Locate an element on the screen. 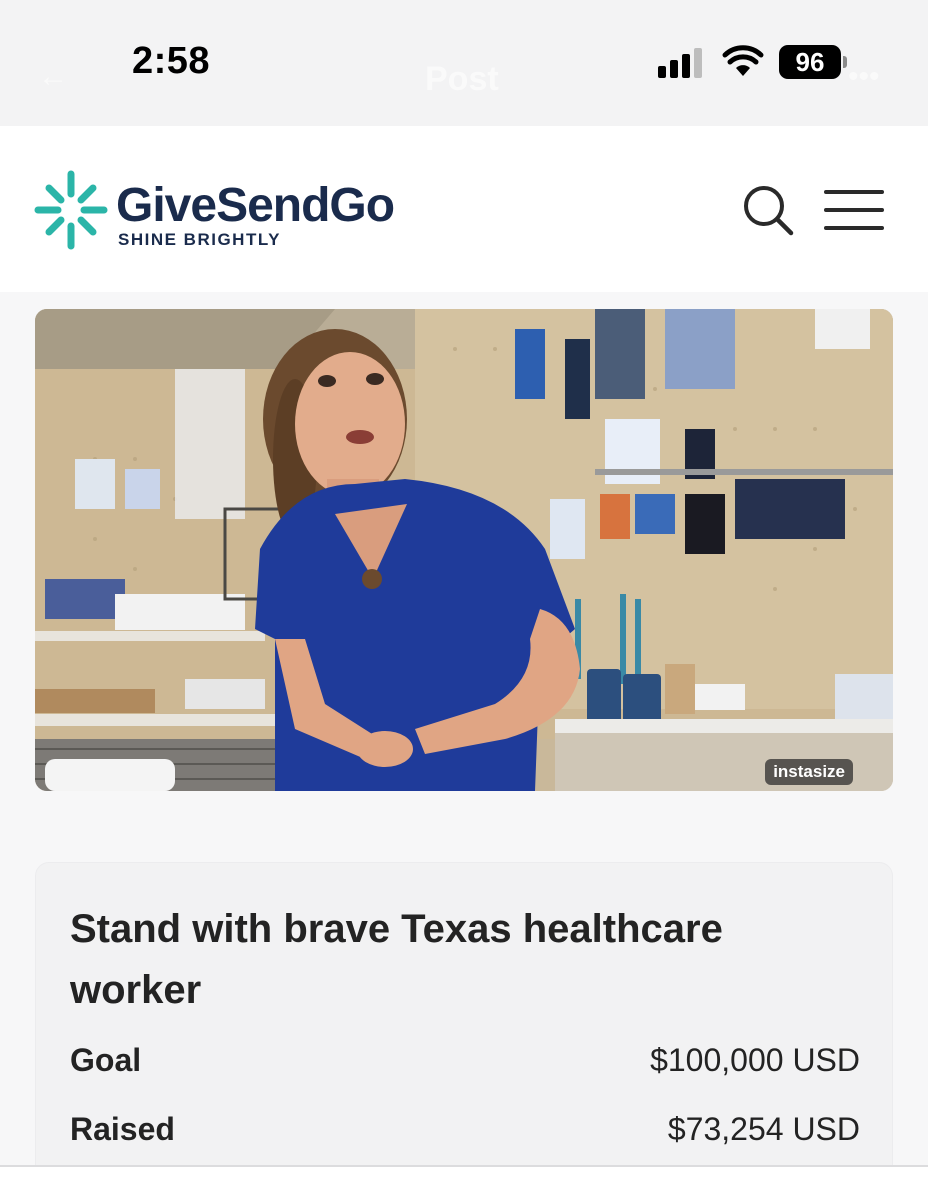 Image resolution: width=928 pixels, height=1200 pixels. site-header: GiveSendGo SHINE BRIGHTLY is located at coordinates (464, 209).